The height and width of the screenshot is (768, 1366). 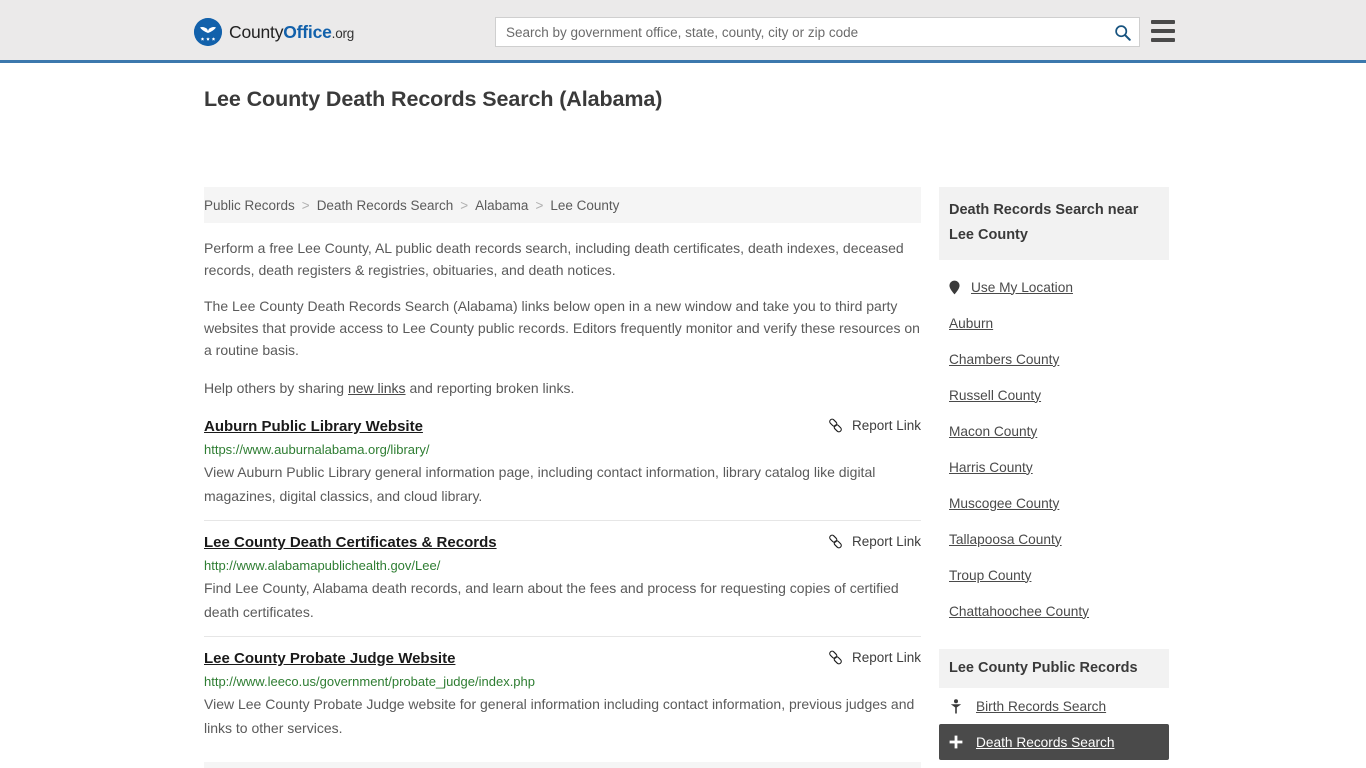 What do you see at coordinates (954, 287) in the screenshot?
I see `map-pin-icon` at bounding box center [954, 287].